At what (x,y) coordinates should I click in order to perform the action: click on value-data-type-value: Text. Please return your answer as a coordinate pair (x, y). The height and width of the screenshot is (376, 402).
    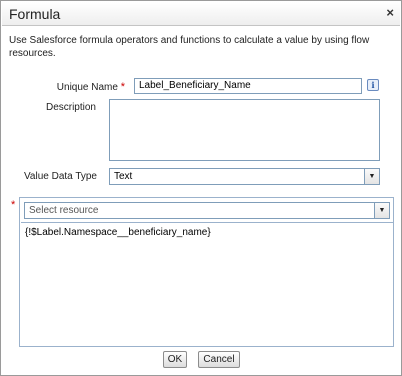
    Looking at the image, I should click on (123, 176).